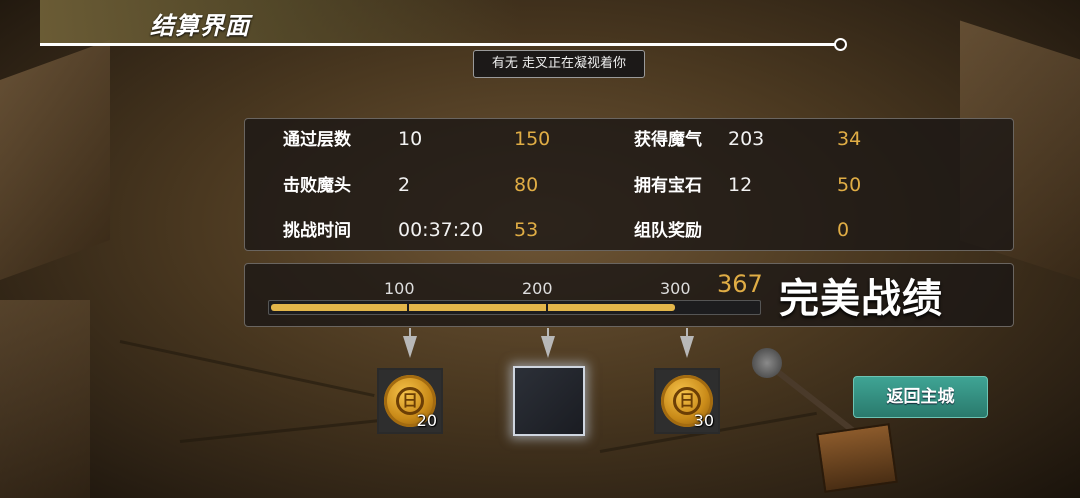 Image resolution: width=1080 pixels, height=498 pixels. I want to click on progress-tick-label: 100, so click(399, 288).